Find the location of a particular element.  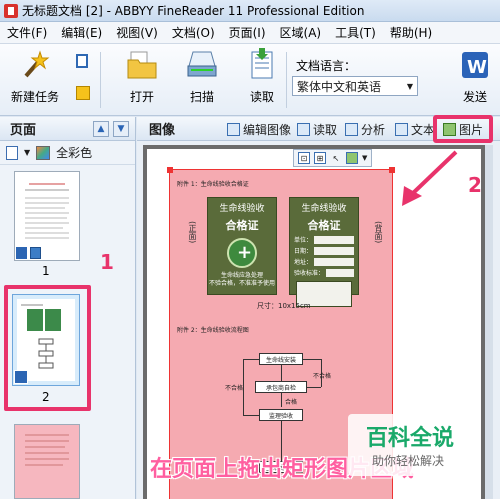

watermark: 百科全说 助你轻松解决 is located at coordinates (406, 445).